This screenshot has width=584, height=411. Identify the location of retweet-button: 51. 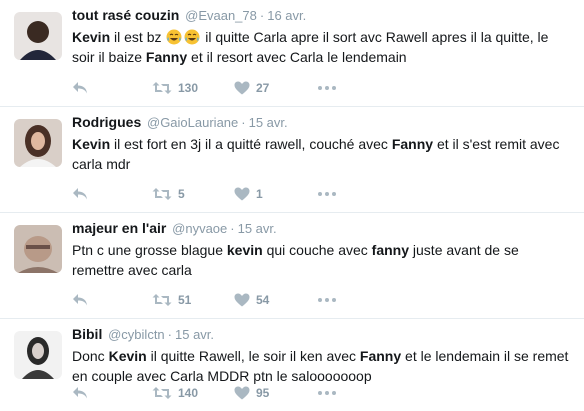
(193, 300).